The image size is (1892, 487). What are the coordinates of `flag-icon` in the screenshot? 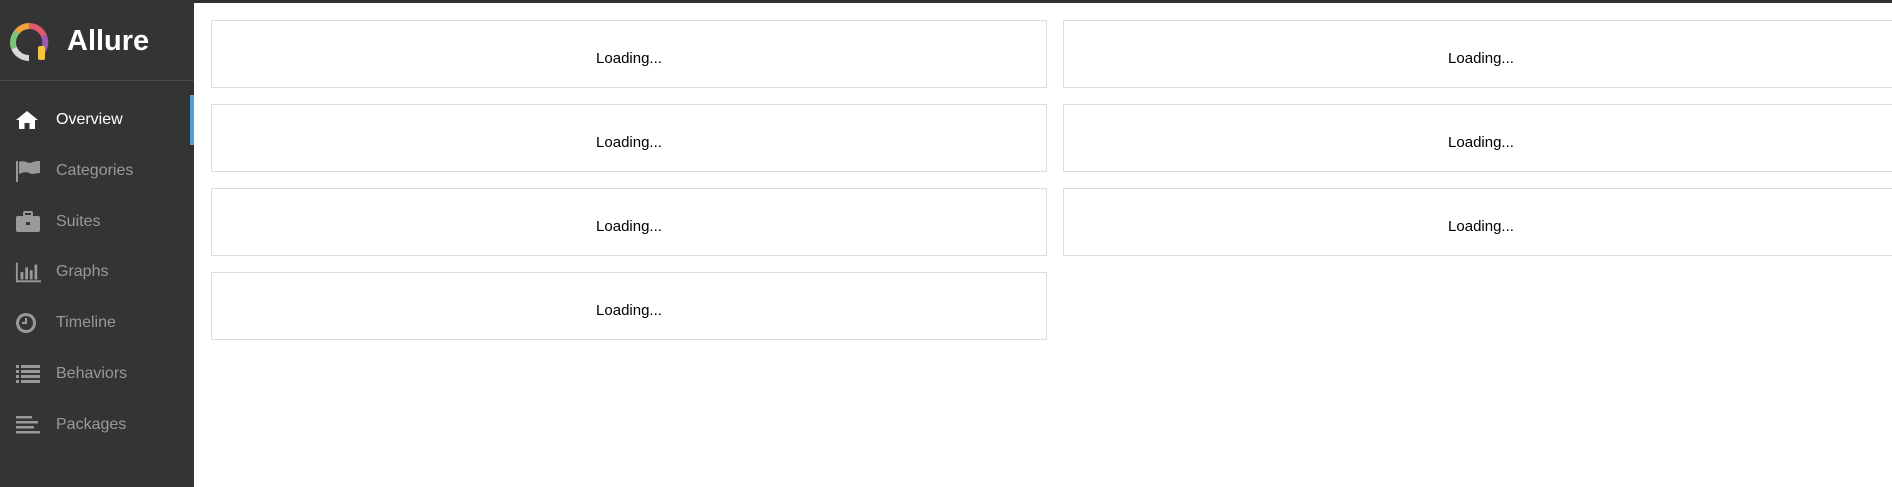 It's located at (28, 171).